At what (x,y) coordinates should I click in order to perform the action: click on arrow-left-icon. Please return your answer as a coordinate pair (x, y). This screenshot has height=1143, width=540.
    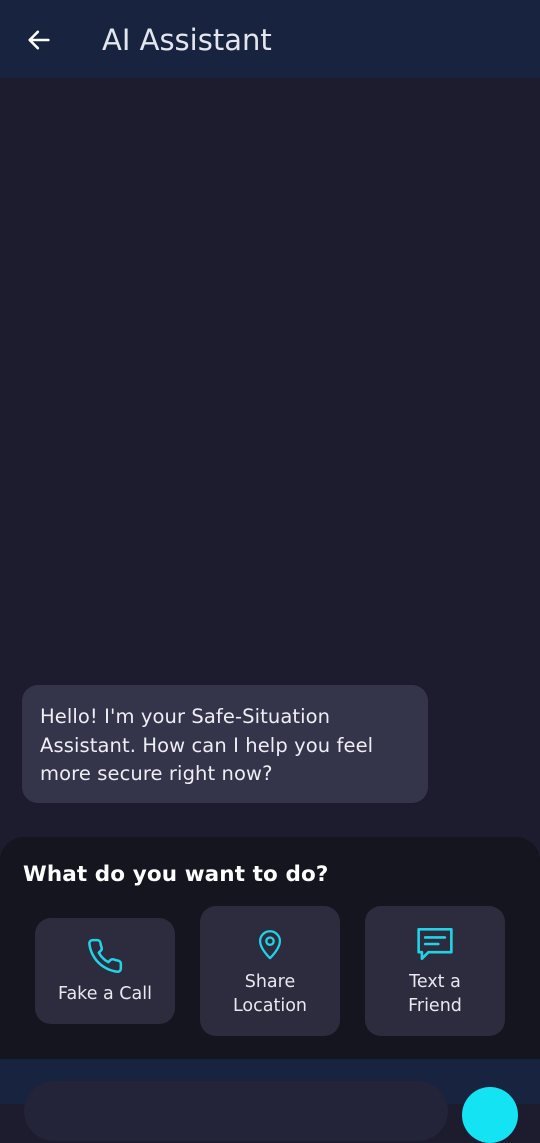
    Looking at the image, I should click on (39, 40).